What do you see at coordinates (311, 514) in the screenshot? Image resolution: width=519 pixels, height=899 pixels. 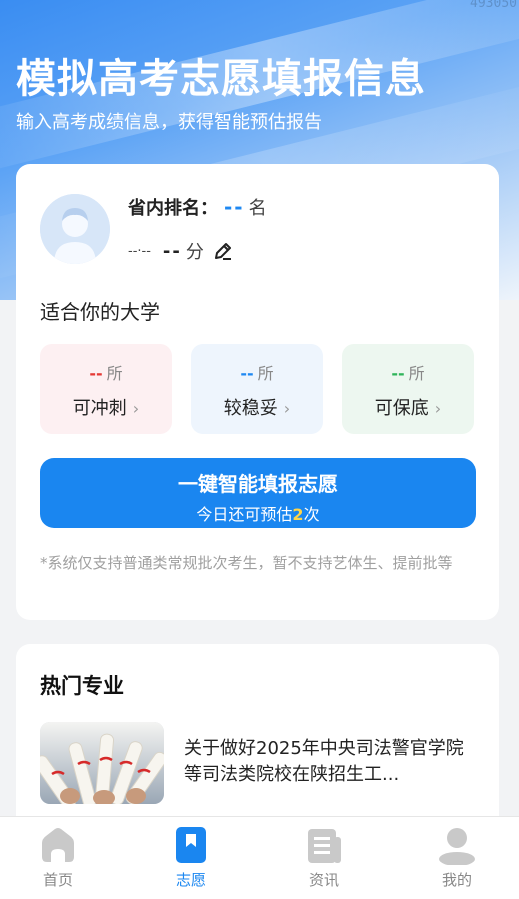 I see `cta-sub-suffix: 次` at bounding box center [311, 514].